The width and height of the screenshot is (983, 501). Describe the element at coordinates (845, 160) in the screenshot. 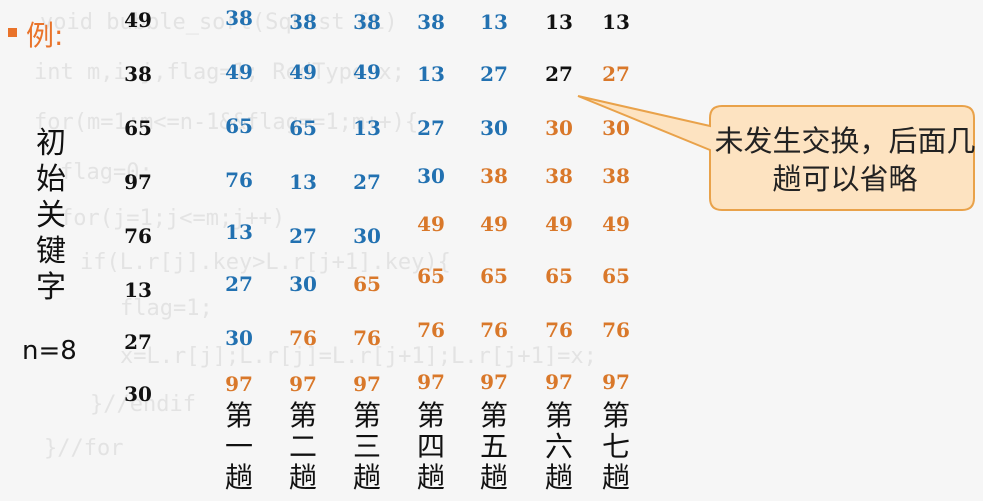

I see `callout-text: 未发生交换，后面几趟可以省略` at that location.